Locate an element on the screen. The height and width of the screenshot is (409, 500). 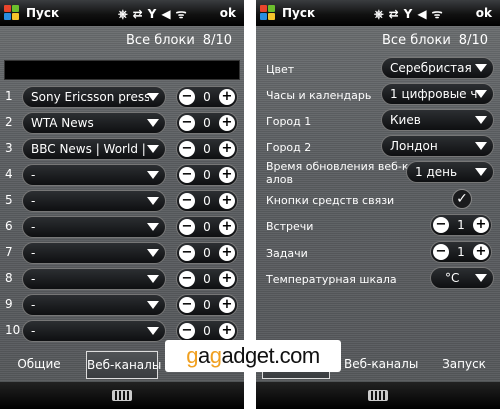
feed-source-value: BBC News | World | U is located at coordinates (90, 149).